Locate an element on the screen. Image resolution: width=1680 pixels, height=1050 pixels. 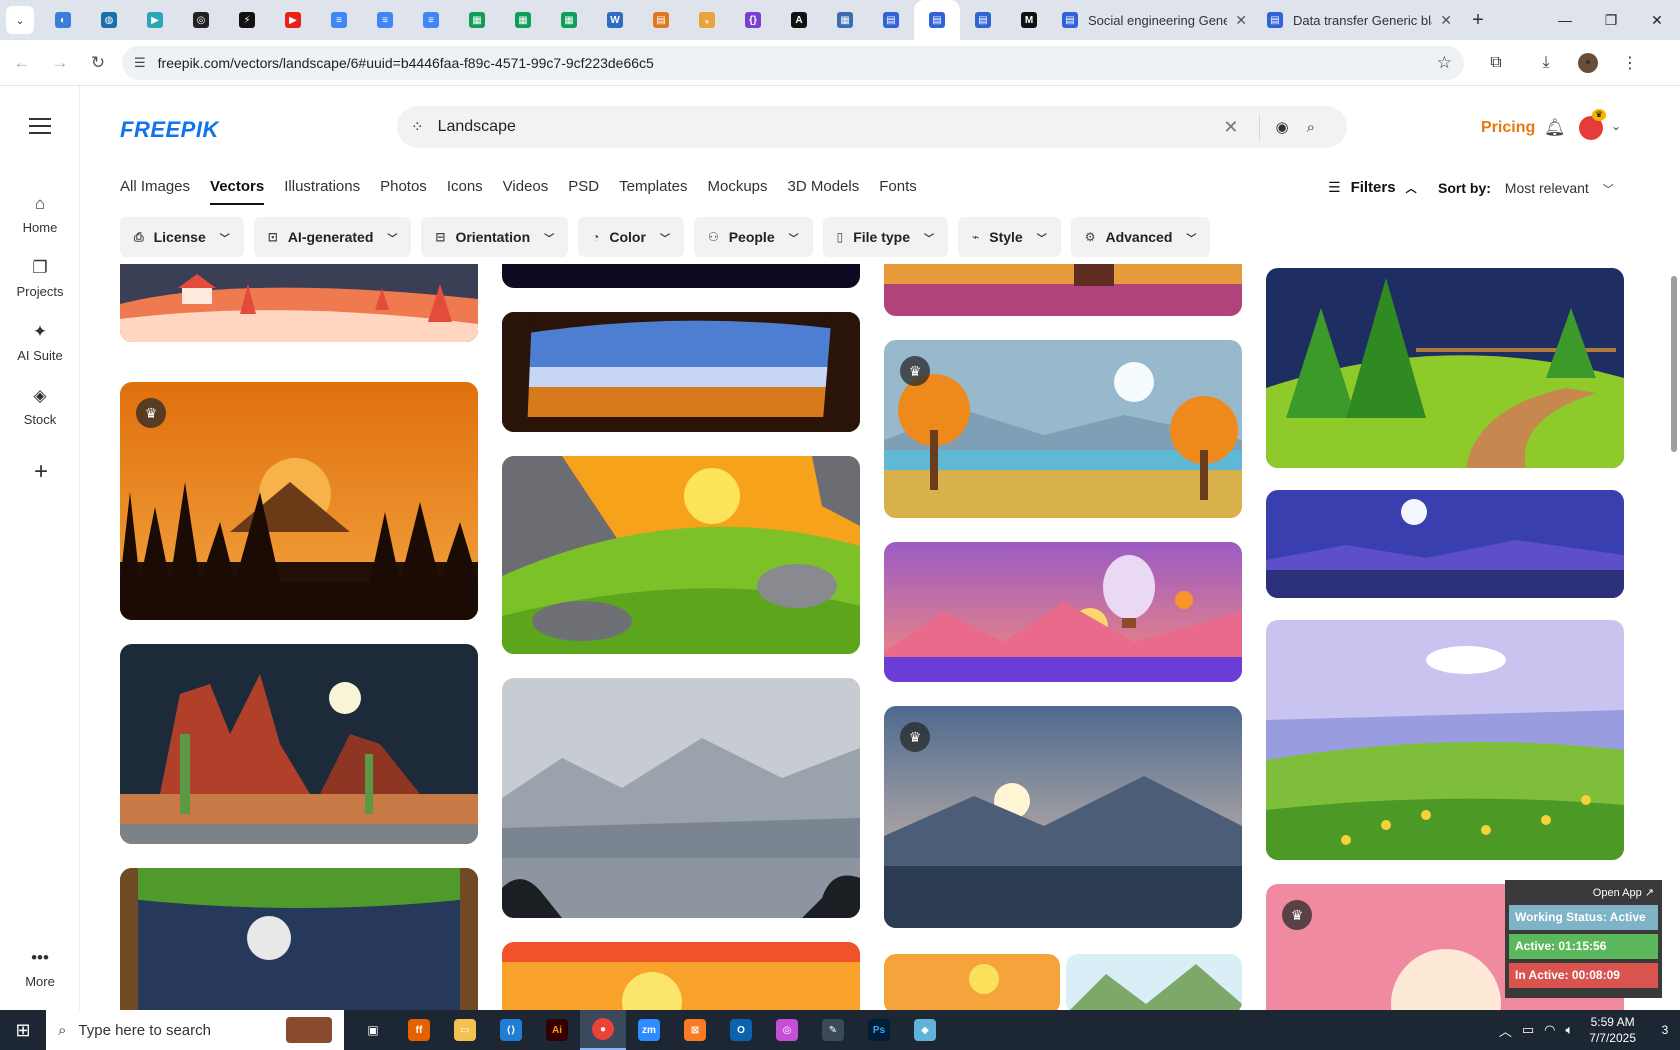
camera-icon: ◉ is located at coordinates (1282, 127).